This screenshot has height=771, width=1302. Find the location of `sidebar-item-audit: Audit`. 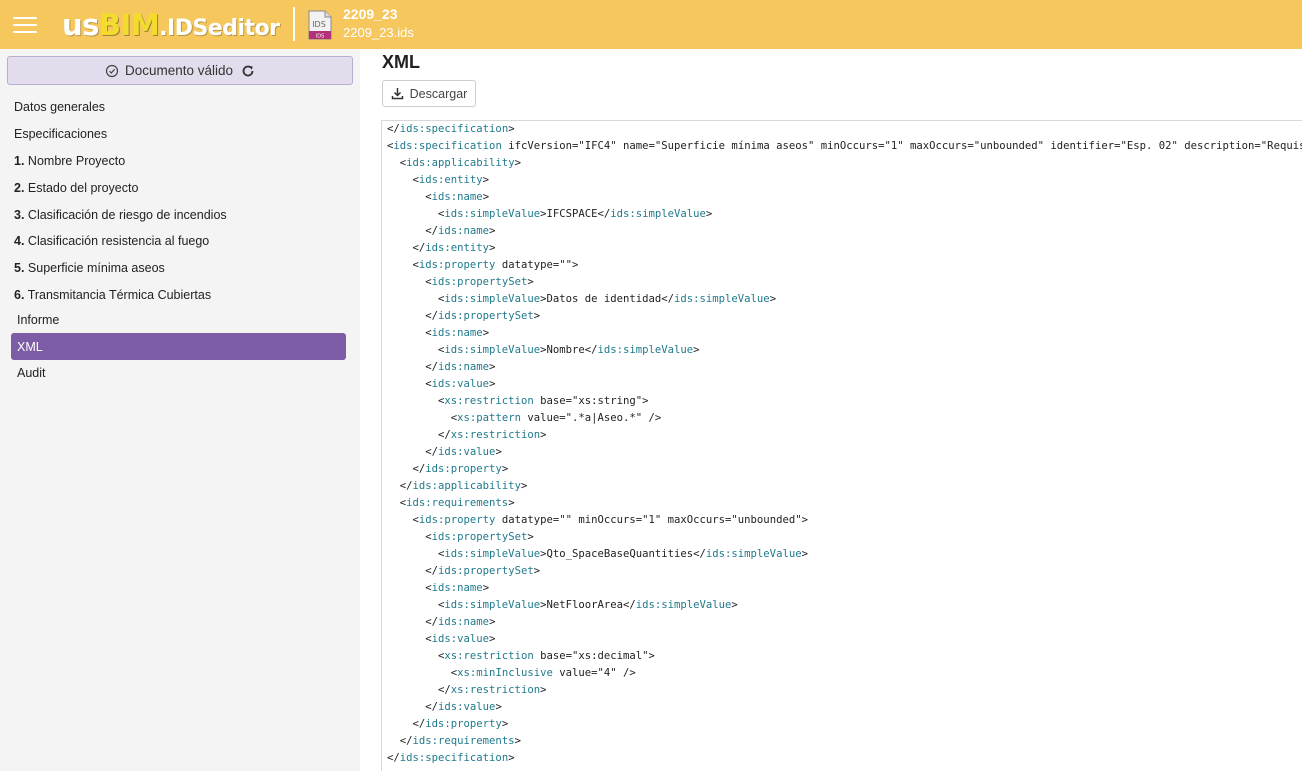

sidebar-item-audit: Audit is located at coordinates (31, 373).